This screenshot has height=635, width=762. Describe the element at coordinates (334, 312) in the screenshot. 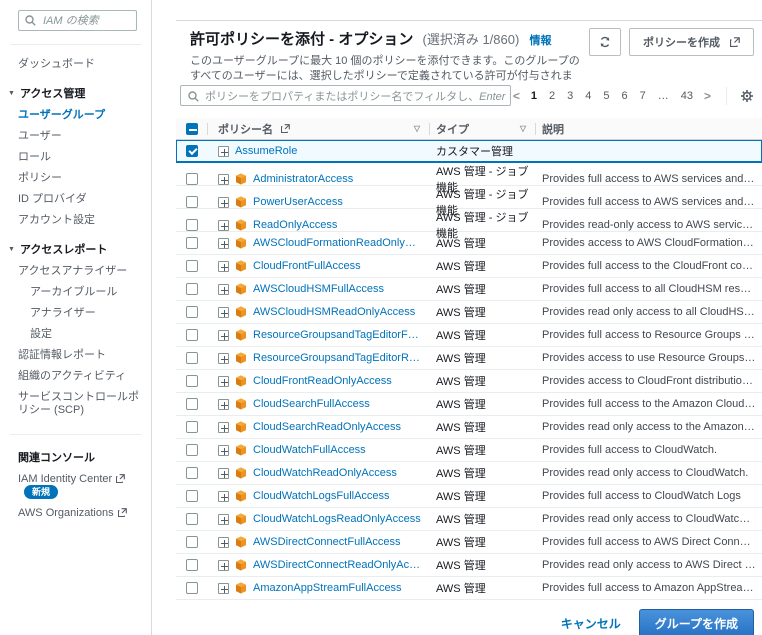

I see `policy-name-link: AWSCloudHSMReadOnlyAccess` at that location.